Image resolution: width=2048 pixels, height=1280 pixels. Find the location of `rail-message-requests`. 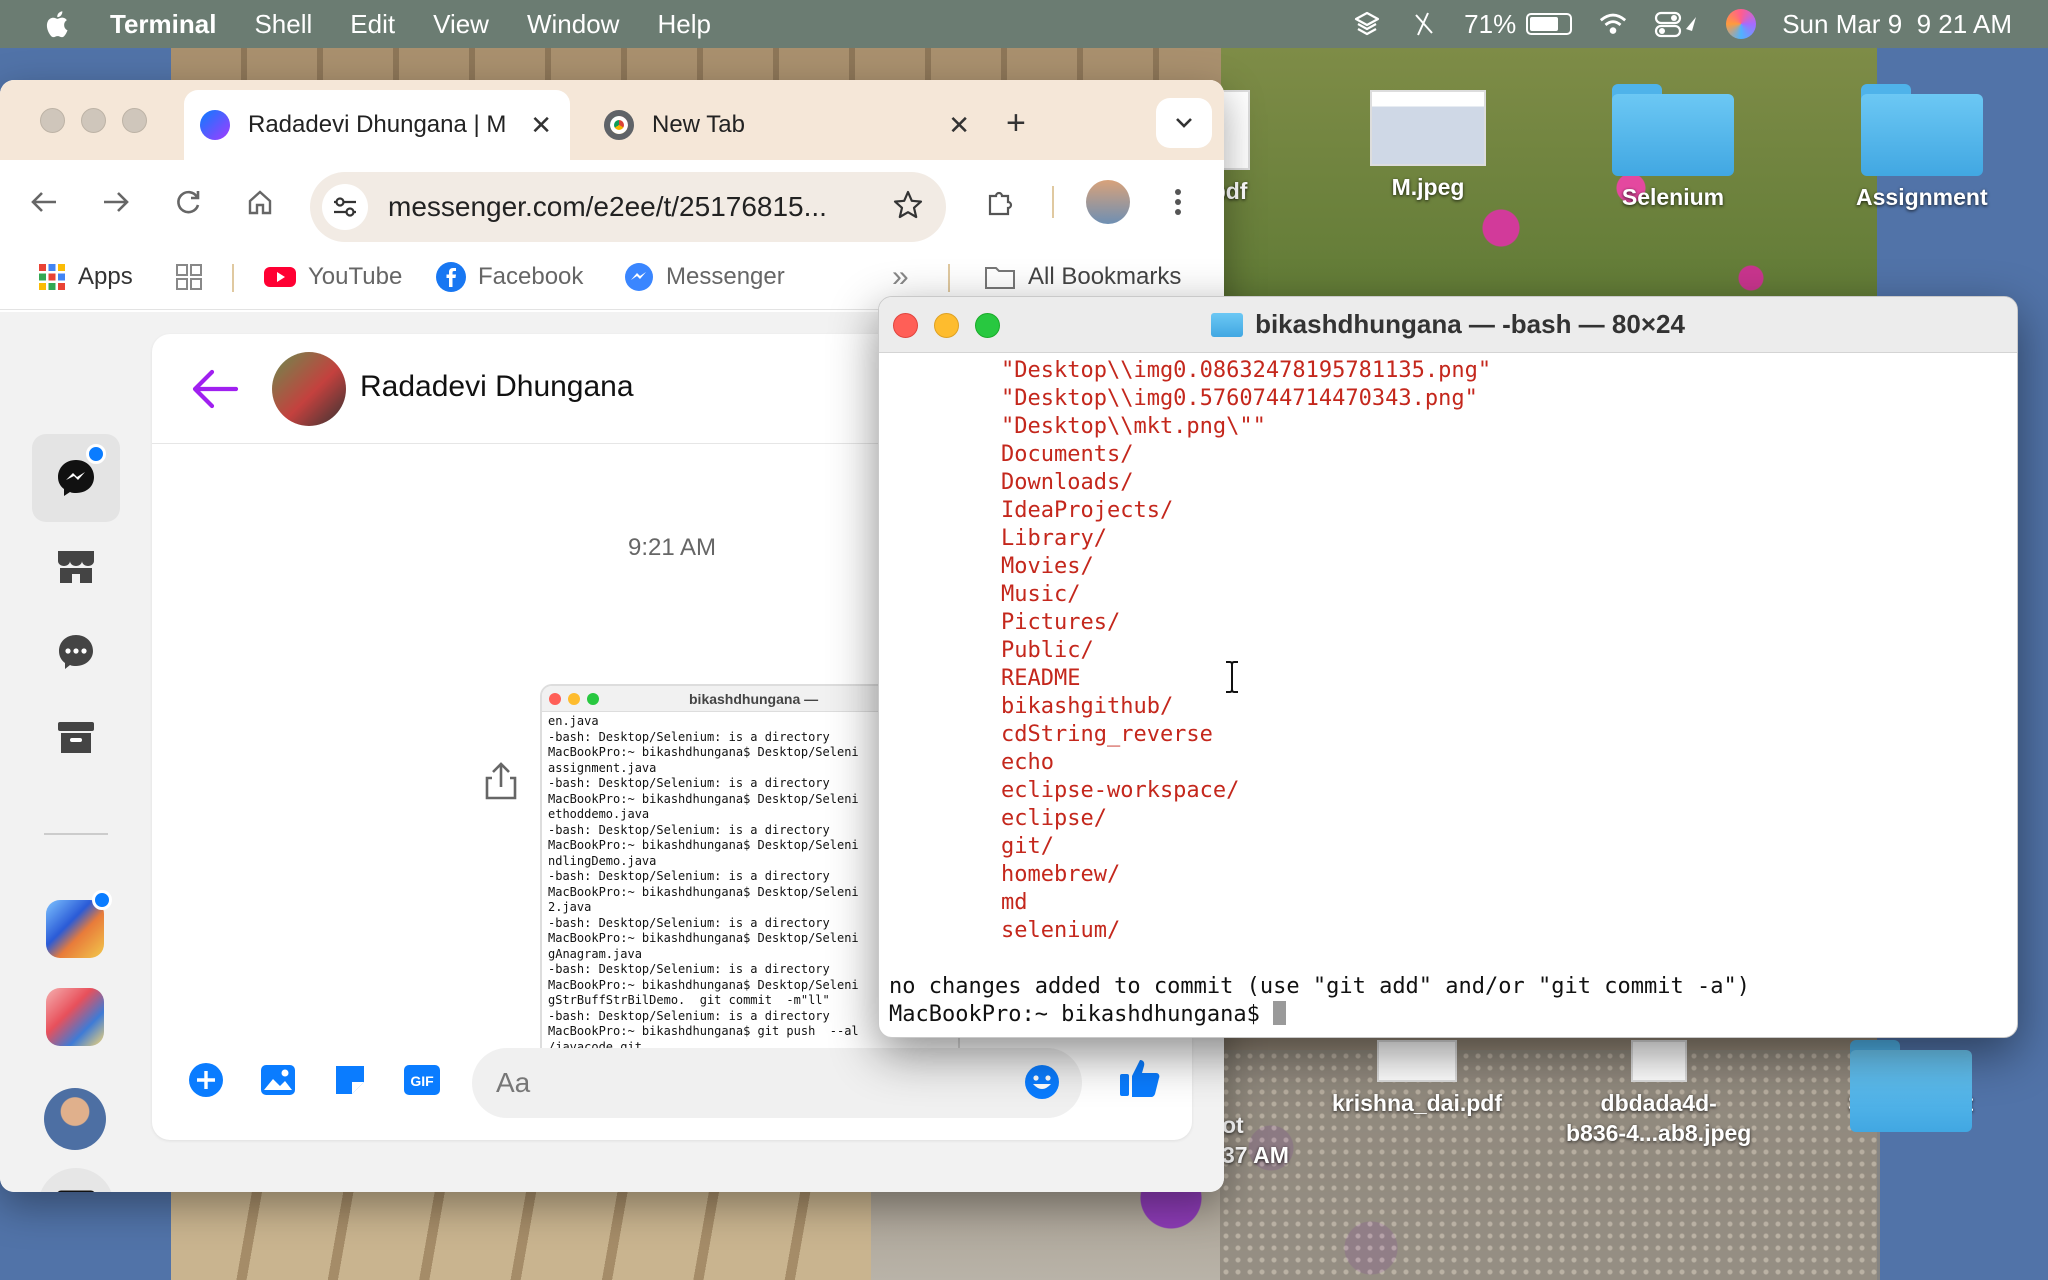

rail-message-requests is located at coordinates (76, 652).